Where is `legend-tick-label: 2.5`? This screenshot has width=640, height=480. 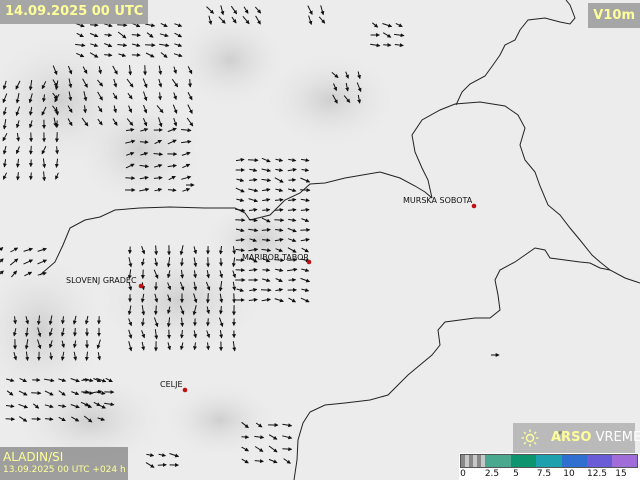
legend-tick-label: 2.5 is located at coordinates (492, 474).